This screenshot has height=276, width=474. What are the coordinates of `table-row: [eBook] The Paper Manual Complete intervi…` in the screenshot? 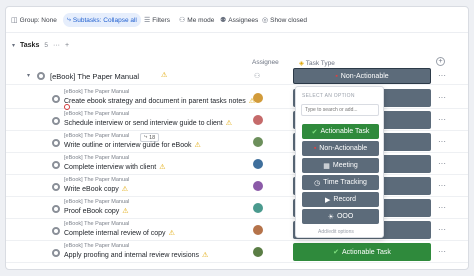 It's located at (237, 164).